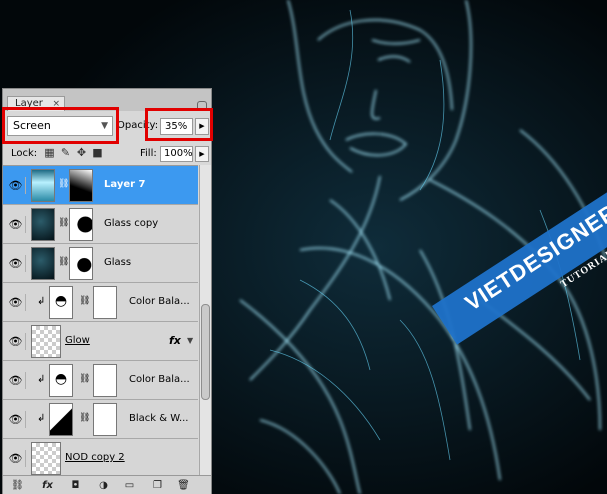 Image resolution: width=607 pixels, height=494 pixels. What do you see at coordinates (175, 340) in the screenshot?
I see `fx-icon: fx` at bounding box center [175, 340].